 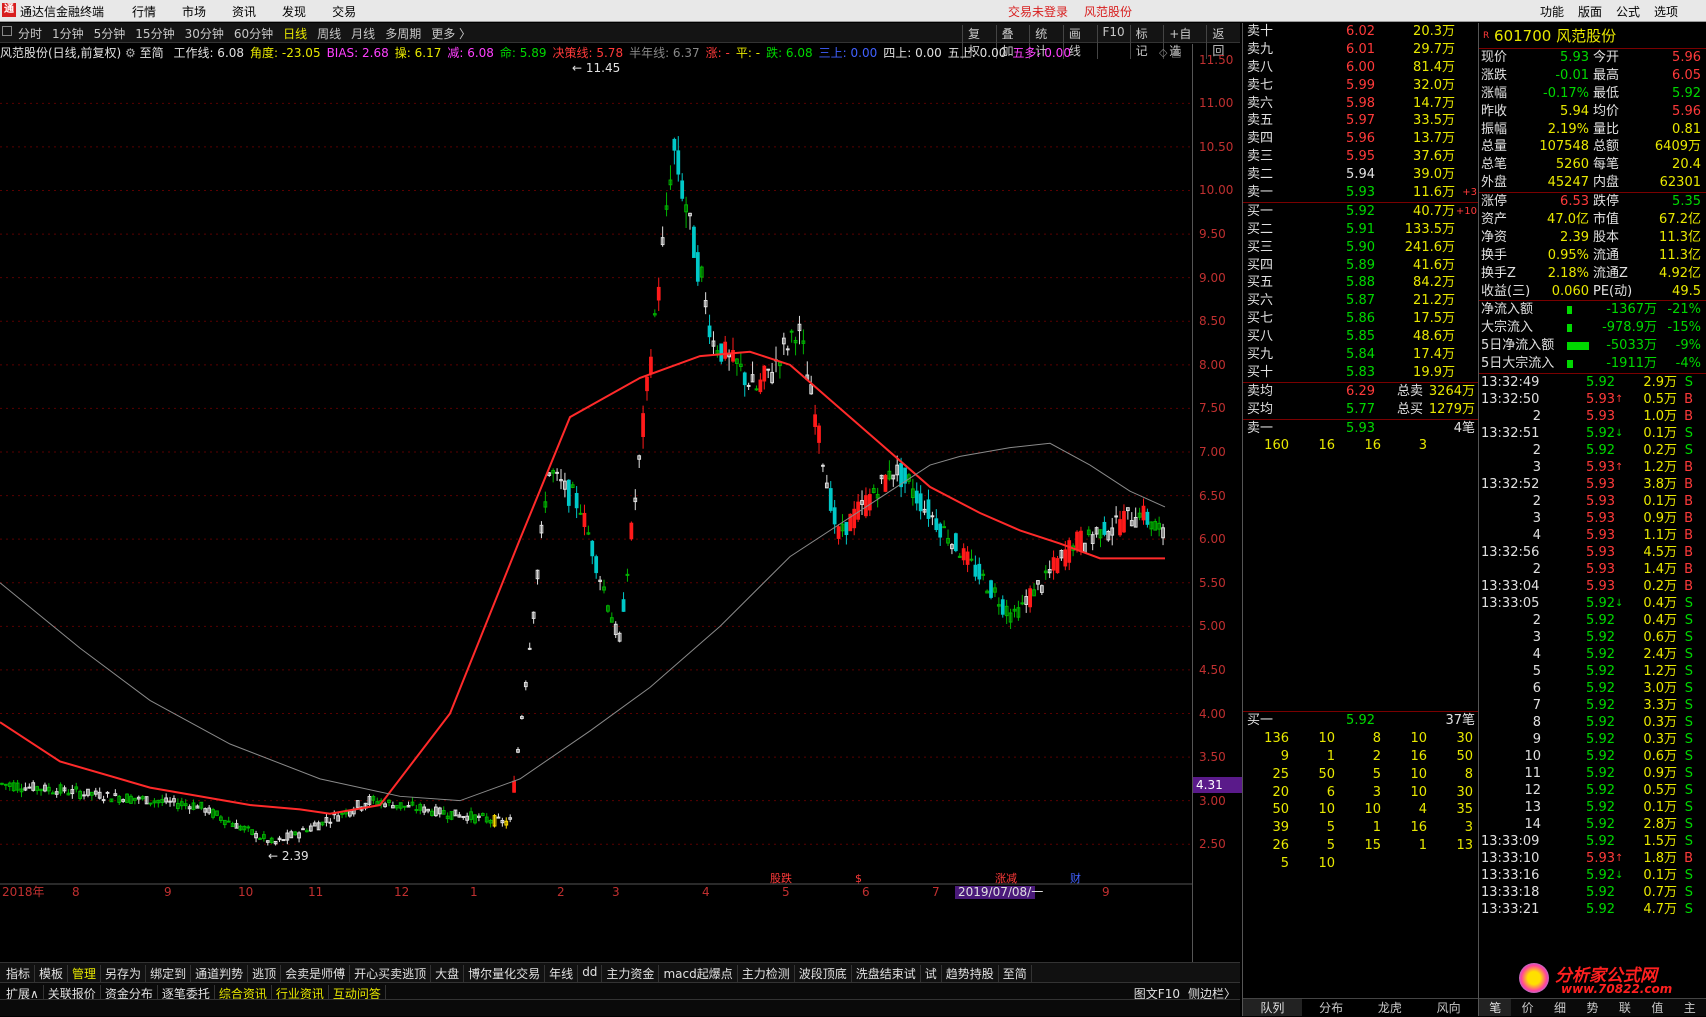 What do you see at coordinates (1360, 391) in the screenshot?
I see `avg-price: 6.29` at bounding box center [1360, 391].